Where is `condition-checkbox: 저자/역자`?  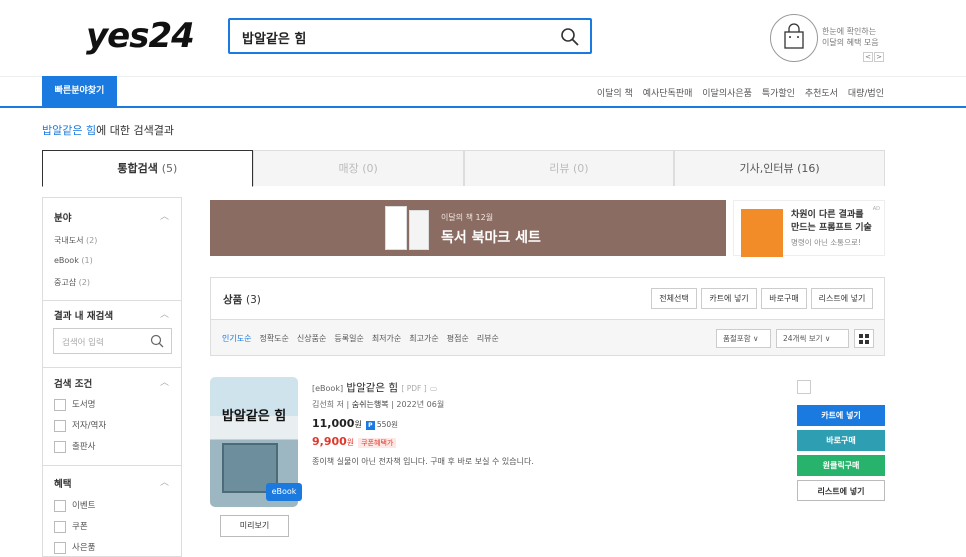 condition-checkbox: 저자/역자 is located at coordinates (80, 425).